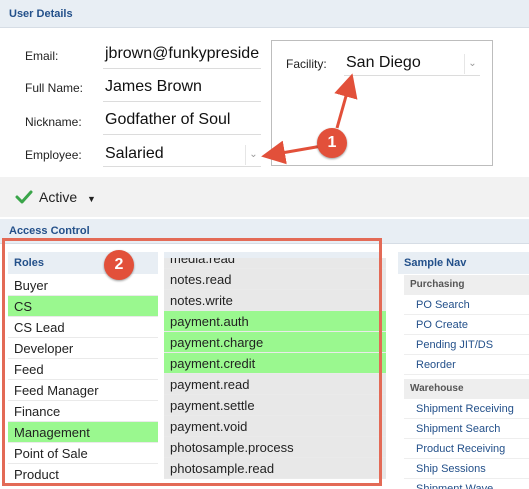 The width and height of the screenshot is (529, 489). Describe the element at coordinates (91, 199) in the screenshot. I see `caret-down-icon: ▼` at that location.